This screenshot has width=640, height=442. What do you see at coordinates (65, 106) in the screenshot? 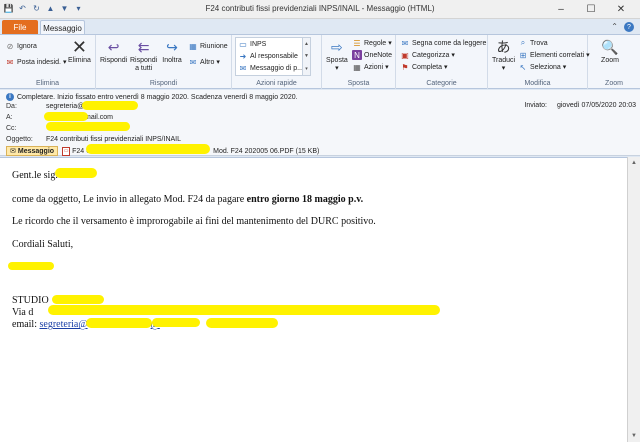
I see `from-value: segreteria@` at bounding box center [65, 106].